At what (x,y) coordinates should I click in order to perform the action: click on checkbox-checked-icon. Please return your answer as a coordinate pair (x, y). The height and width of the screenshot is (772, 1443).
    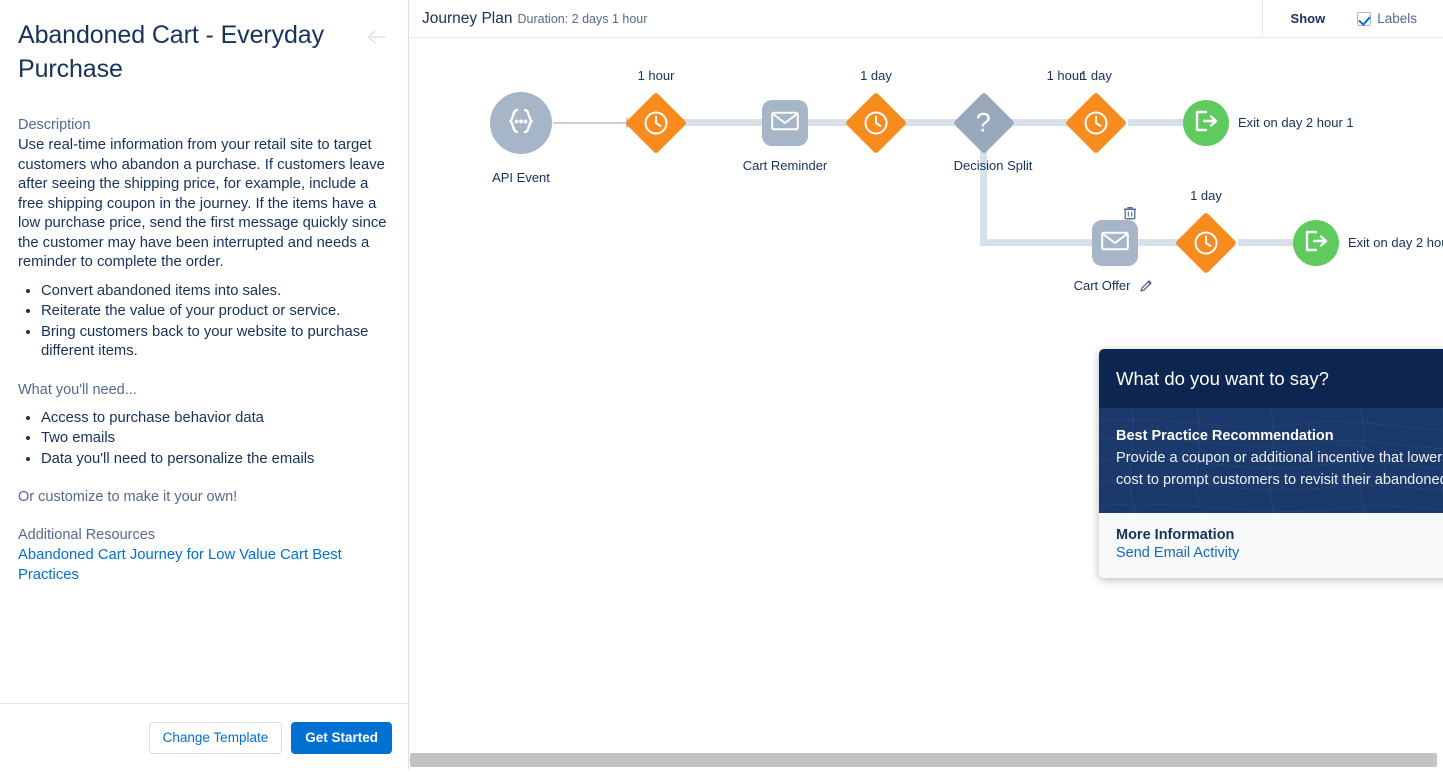
    Looking at the image, I should click on (1364, 18).